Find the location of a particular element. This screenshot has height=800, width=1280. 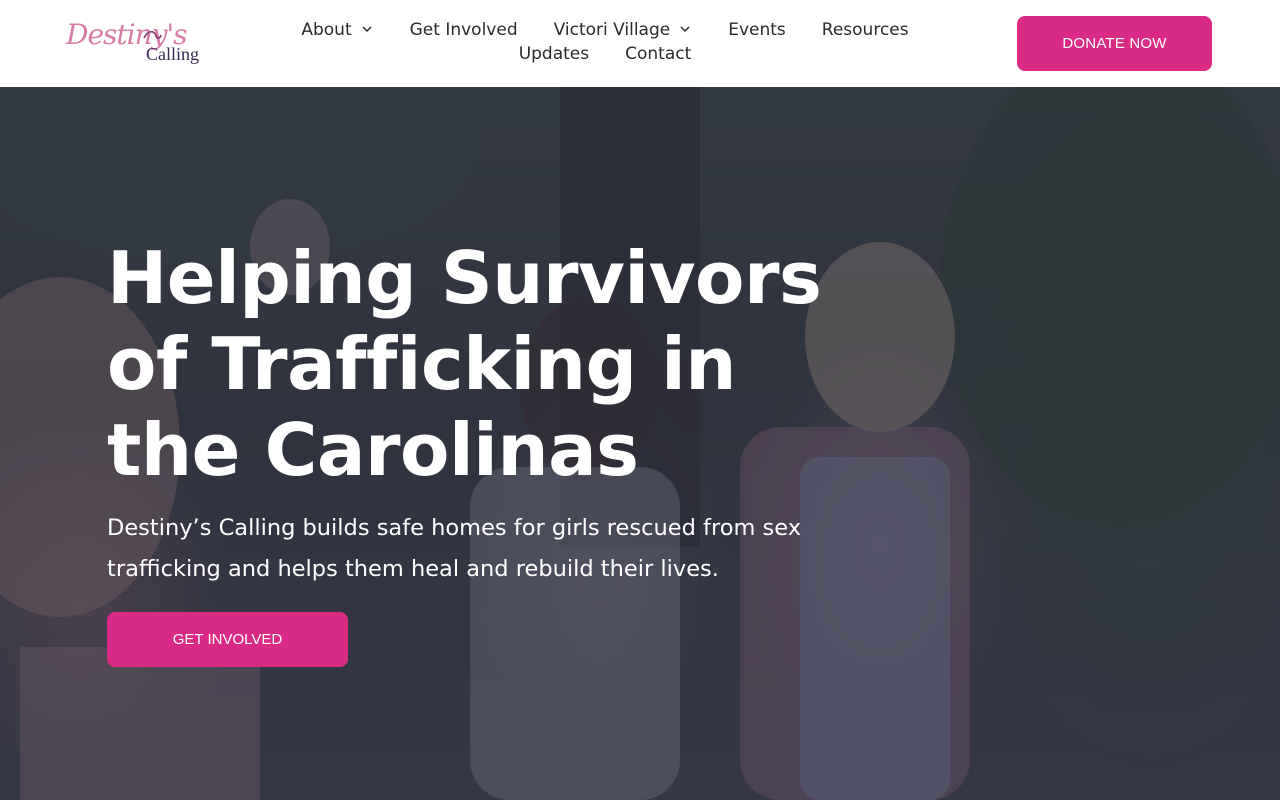

nav-item-about: About is located at coordinates (337, 30).